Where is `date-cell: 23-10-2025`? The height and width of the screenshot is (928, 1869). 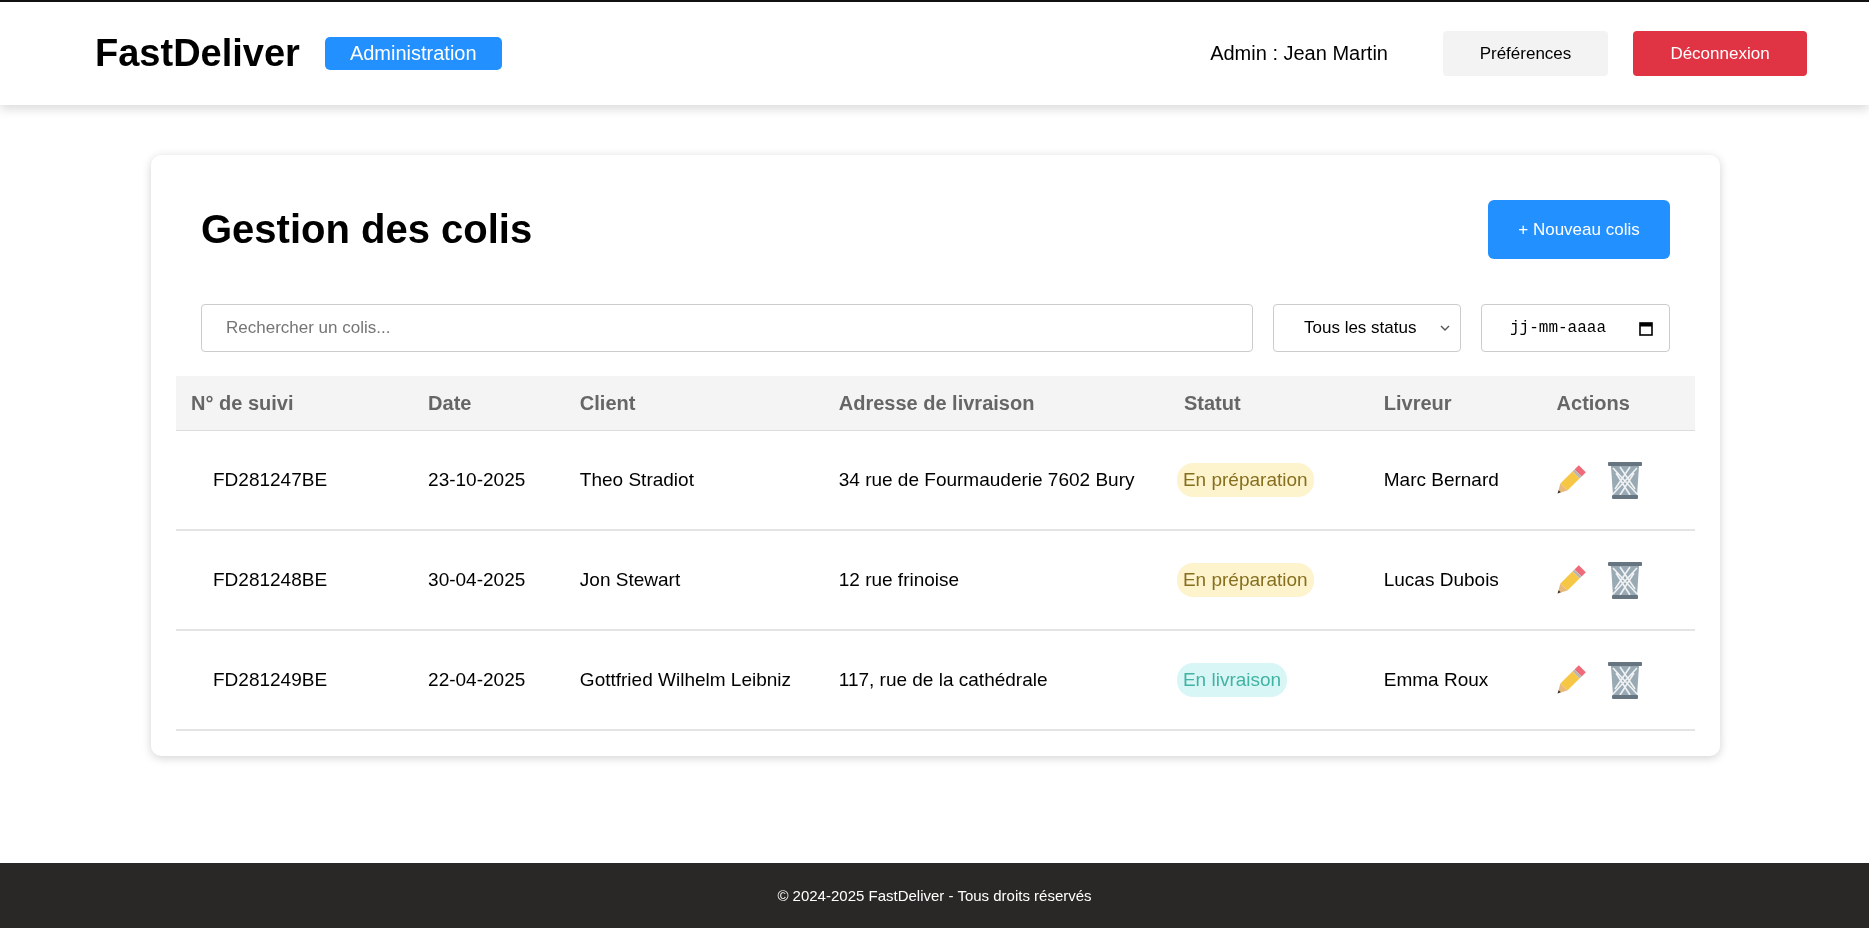 date-cell: 23-10-2025 is located at coordinates (477, 479).